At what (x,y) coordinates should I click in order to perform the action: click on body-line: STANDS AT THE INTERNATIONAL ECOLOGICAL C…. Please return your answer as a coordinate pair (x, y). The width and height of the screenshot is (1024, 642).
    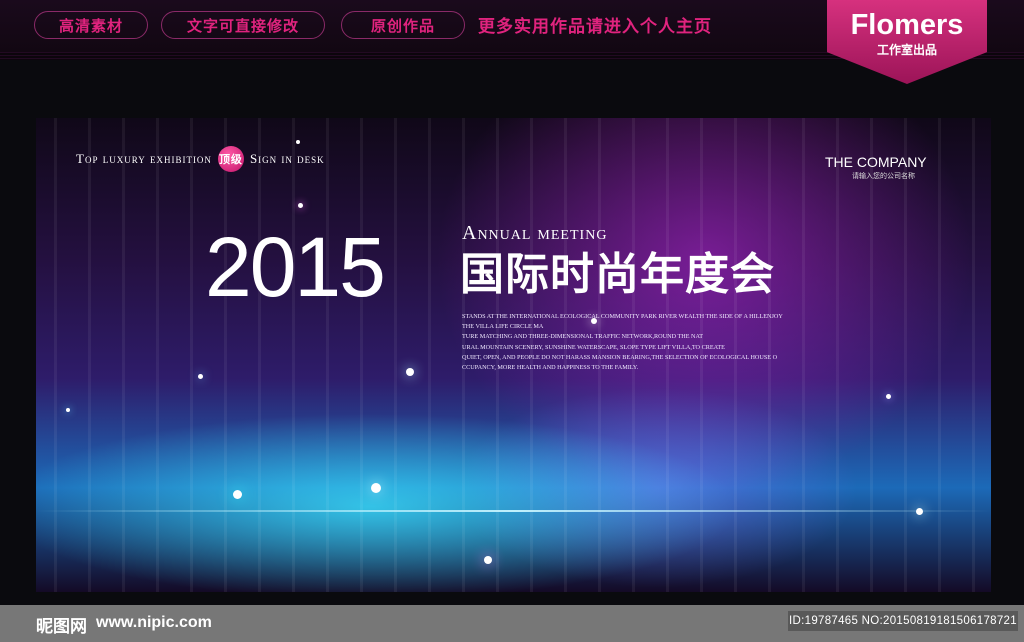
    Looking at the image, I should click on (622, 316).